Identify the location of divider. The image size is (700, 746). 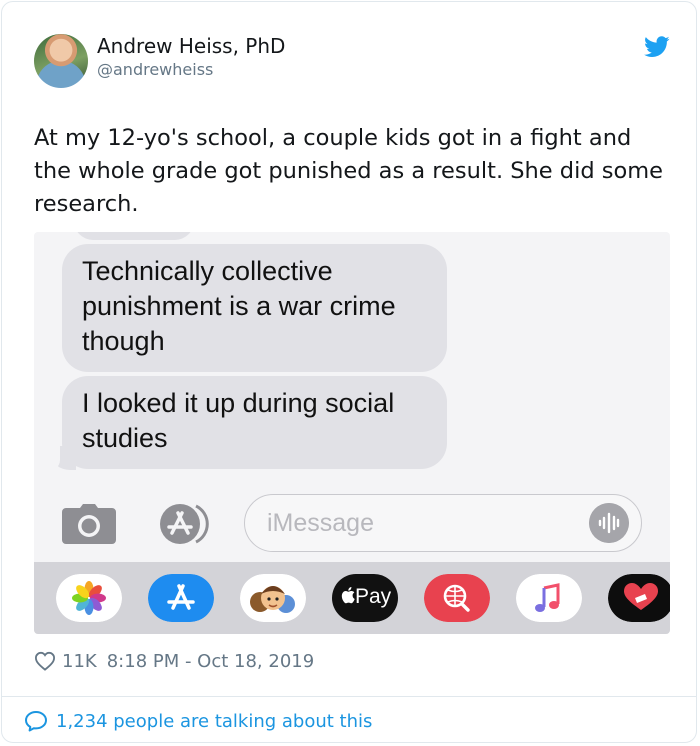
(349, 696).